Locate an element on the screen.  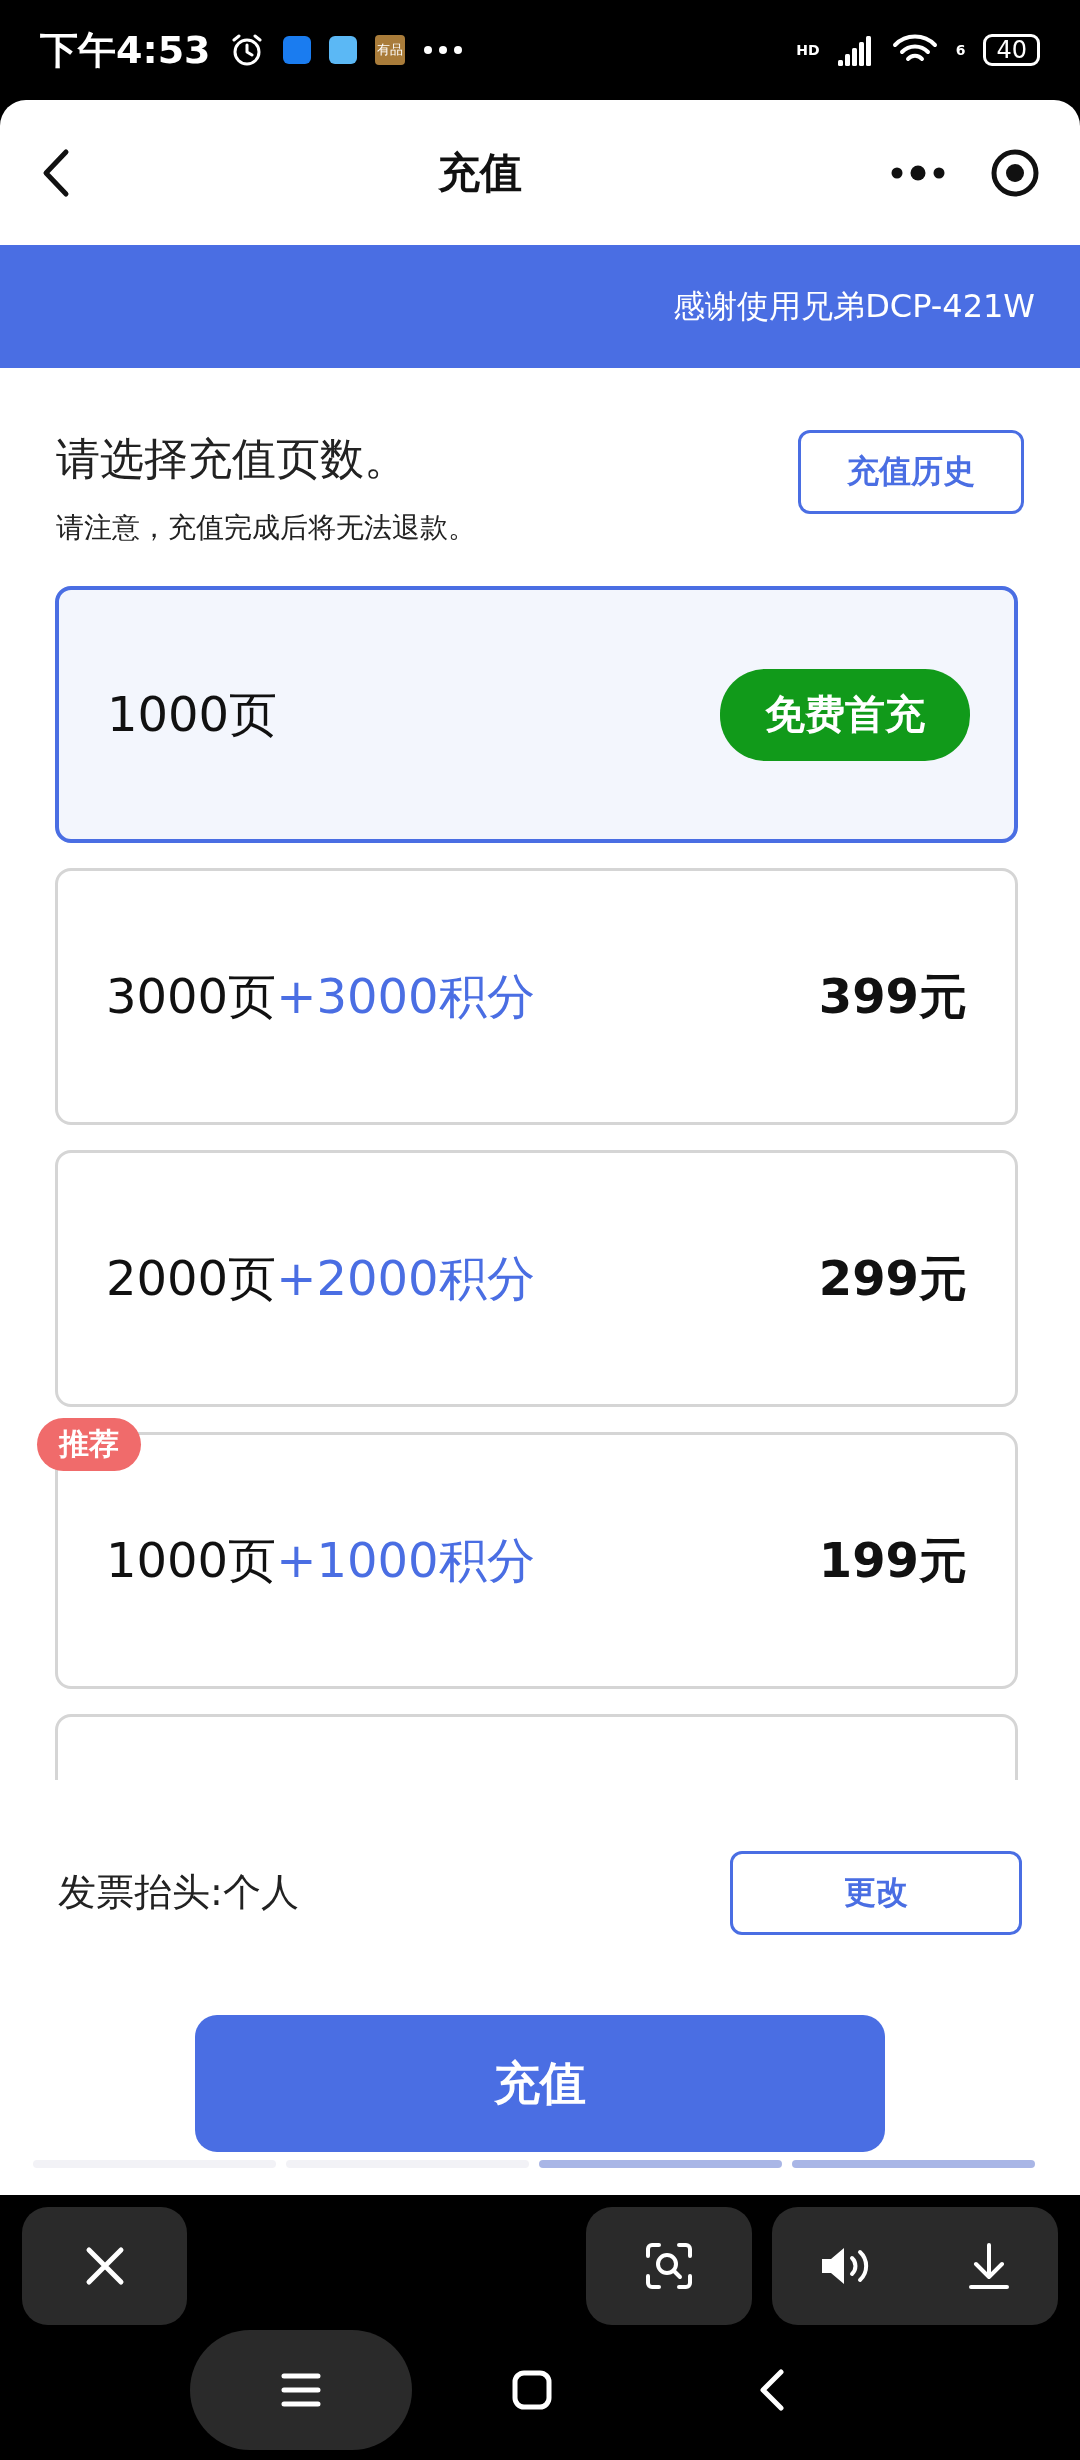
banner-text: 感谢使用兄弟DCP-421W is located at coordinates (854, 306).